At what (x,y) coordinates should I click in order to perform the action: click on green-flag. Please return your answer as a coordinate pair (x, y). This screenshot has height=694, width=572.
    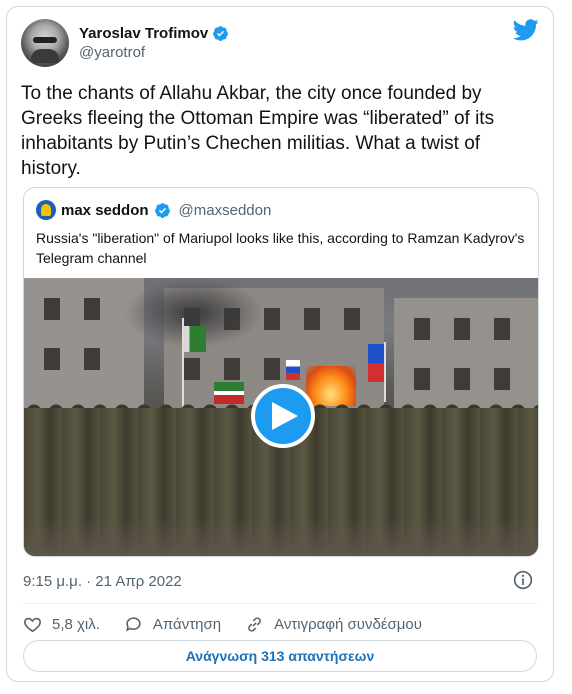
    Looking at the image, I should click on (195, 339).